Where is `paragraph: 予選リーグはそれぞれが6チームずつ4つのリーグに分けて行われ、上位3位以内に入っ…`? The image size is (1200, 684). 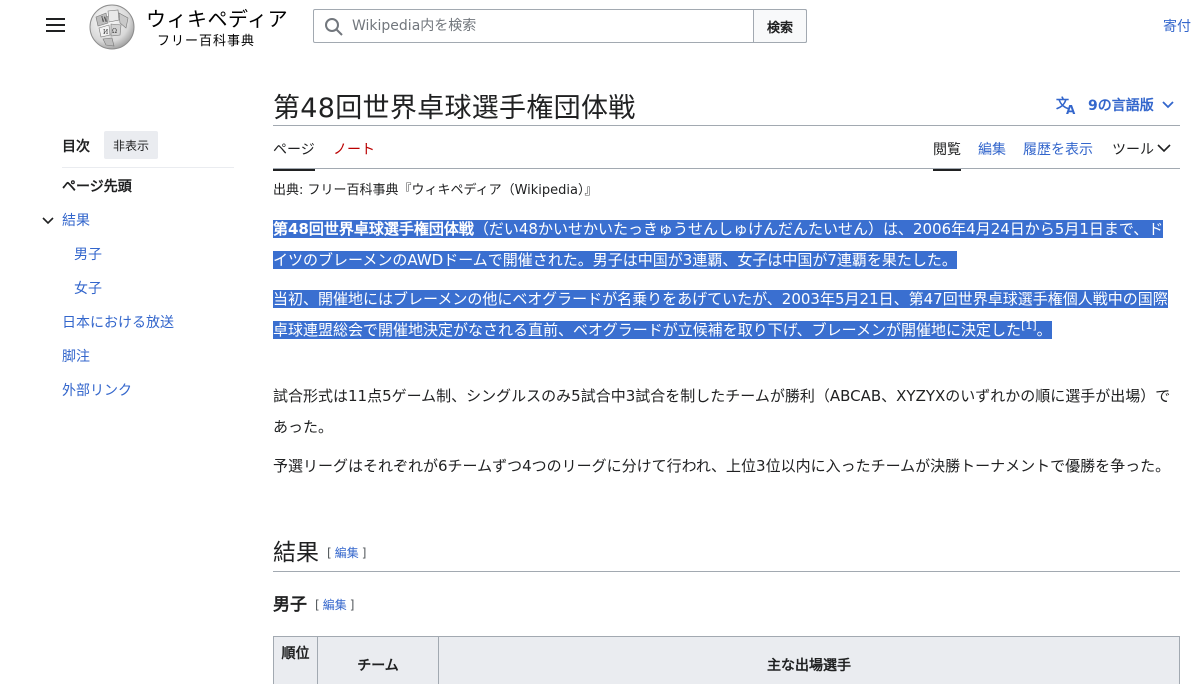 paragraph: 予選リーグはそれぞれが6チームずつ4つのリーグに分けて行われ、上位3位以内に入っ… is located at coordinates (722, 466).